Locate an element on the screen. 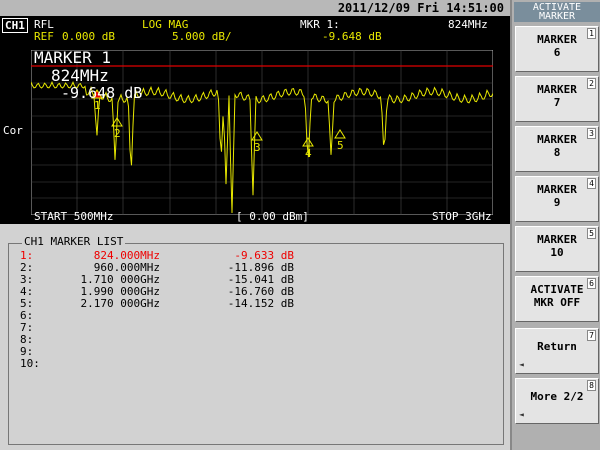 This screenshot has width=600, height=450. softkey-menu-title: ACTIVATE MARKER is located at coordinates (557, 12).